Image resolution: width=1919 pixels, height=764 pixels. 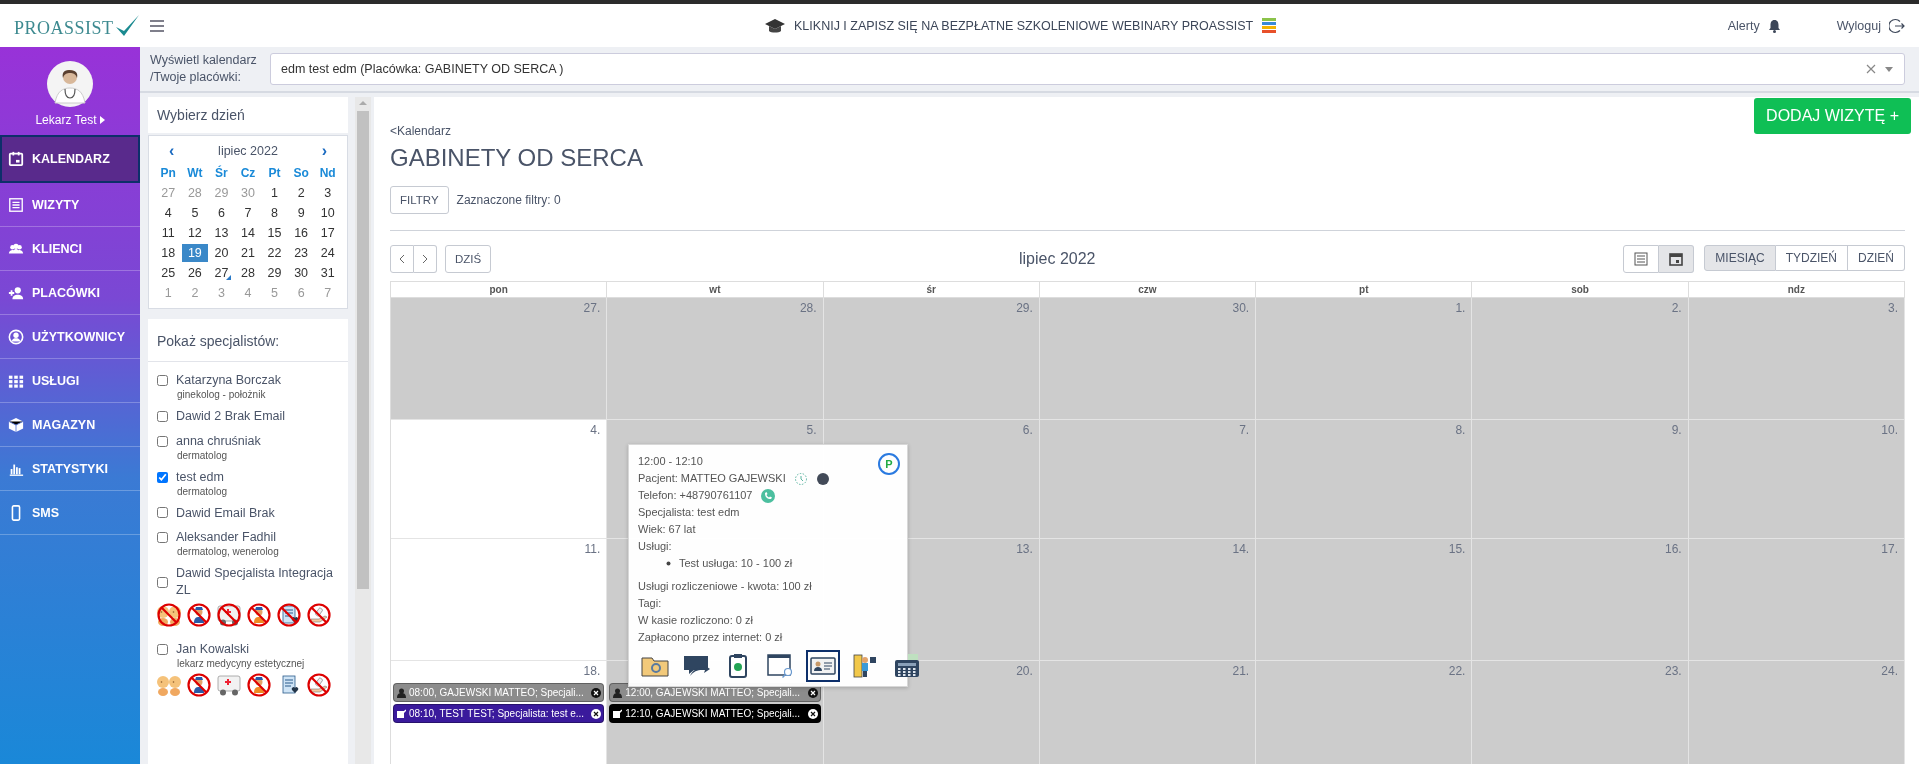 What do you see at coordinates (66, 120) in the screenshot?
I see `user-name: Lekarz Test` at bounding box center [66, 120].